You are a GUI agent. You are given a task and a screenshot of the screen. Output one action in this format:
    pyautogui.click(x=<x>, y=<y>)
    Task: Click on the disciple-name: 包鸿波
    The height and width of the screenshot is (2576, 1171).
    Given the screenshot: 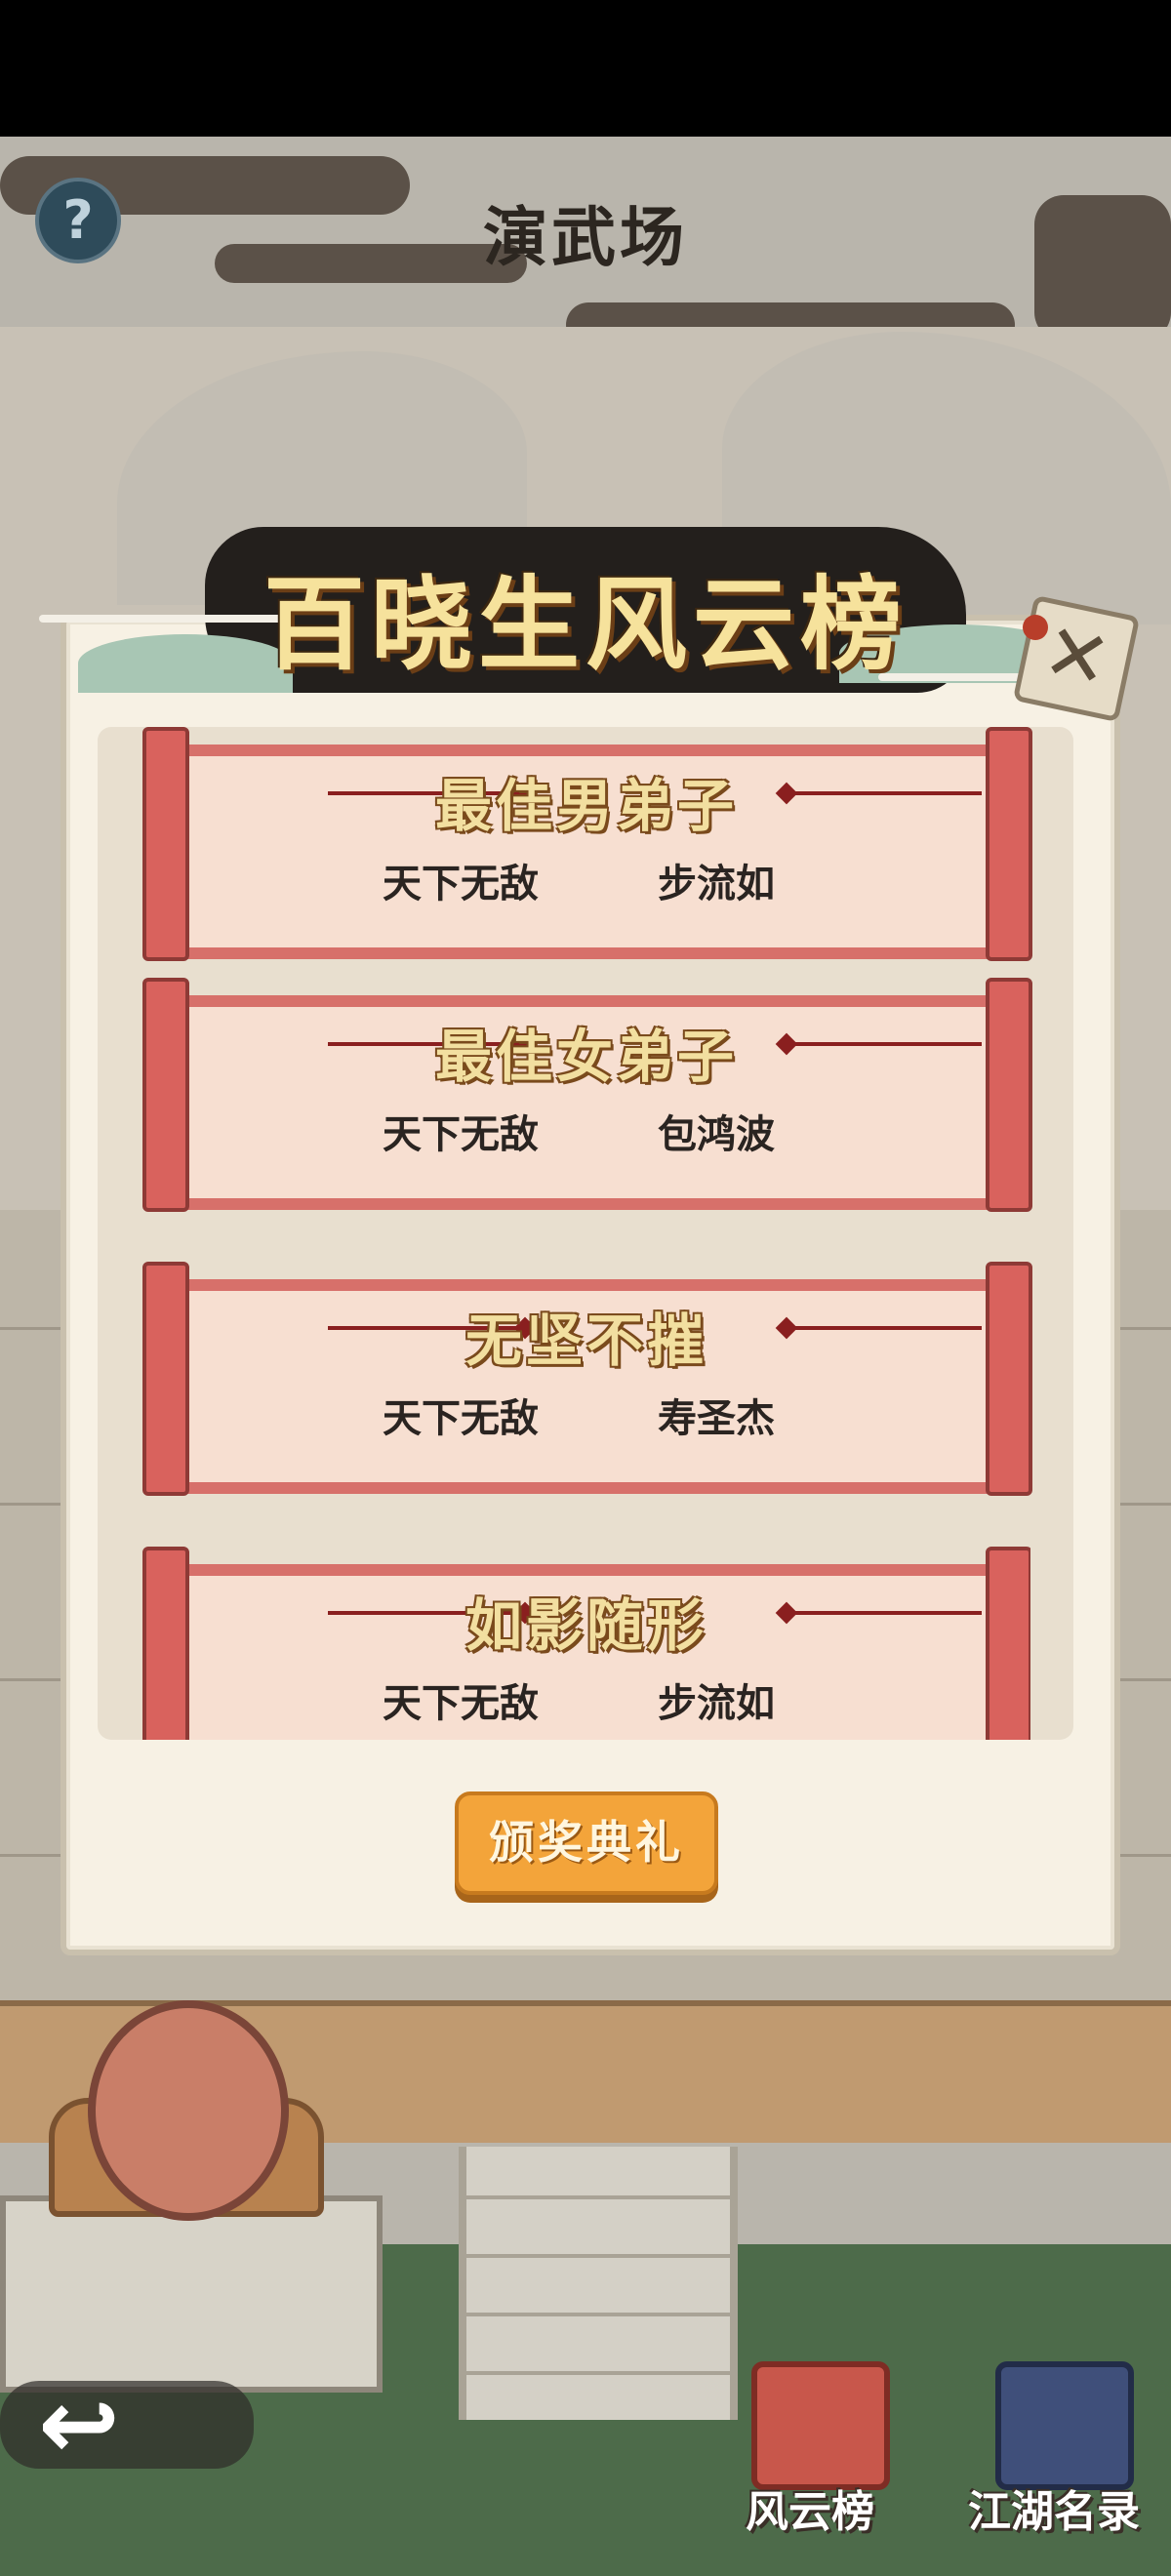 What is the action you would take?
    pyautogui.click(x=716, y=1134)
    